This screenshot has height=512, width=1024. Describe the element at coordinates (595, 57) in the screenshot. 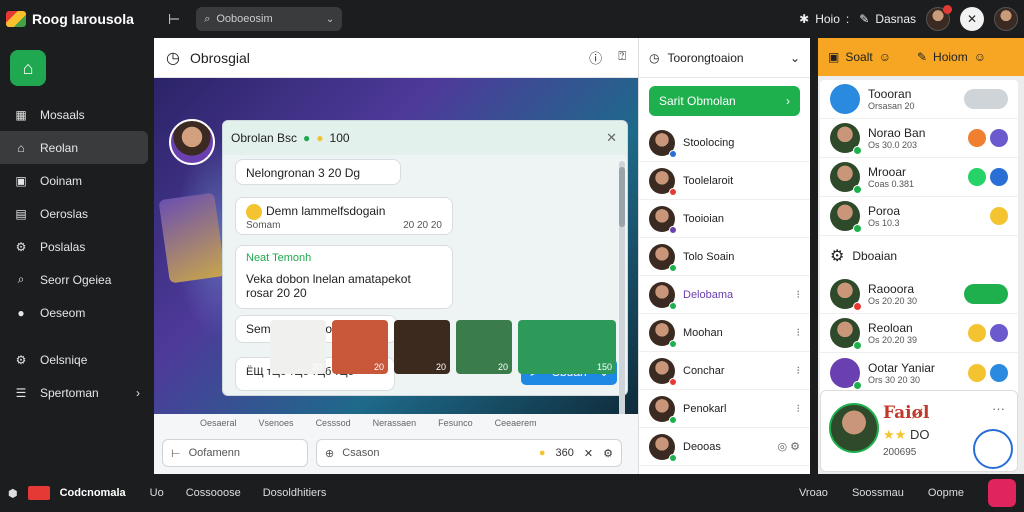

I see `info-icon: ⓘ` at that location.